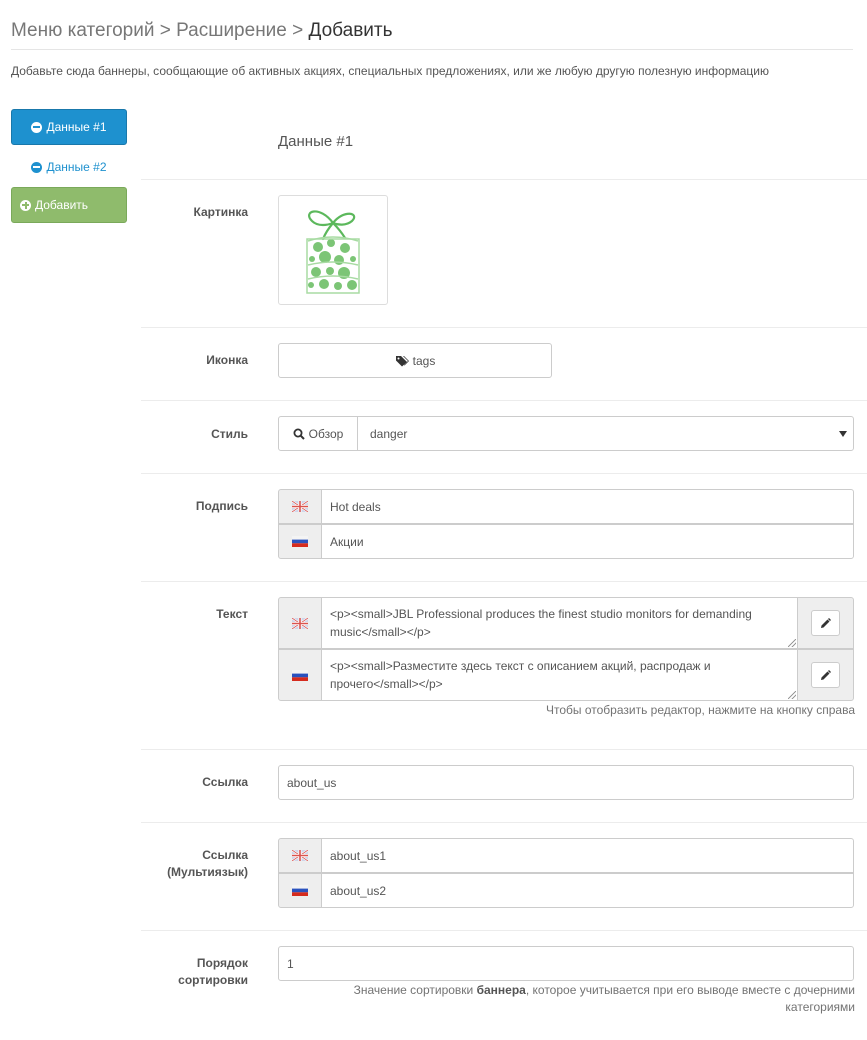 The height and width of the screenshot is (1040, 867). I want to click on edit-button-en, so click(825, 623).